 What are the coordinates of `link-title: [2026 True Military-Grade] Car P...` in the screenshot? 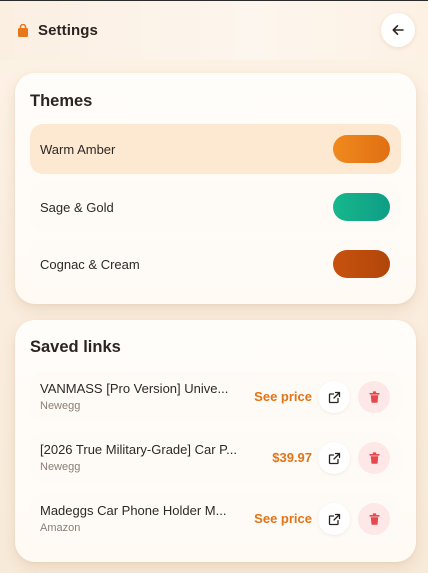 It's located at (146, 449).